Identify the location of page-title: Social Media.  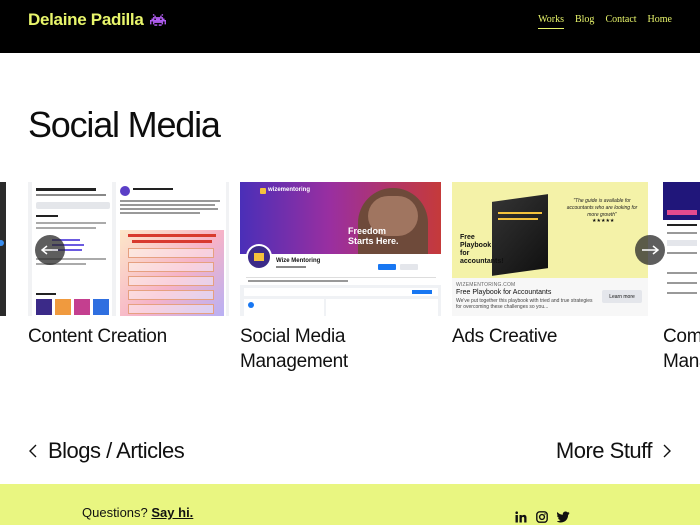
(124, 124).